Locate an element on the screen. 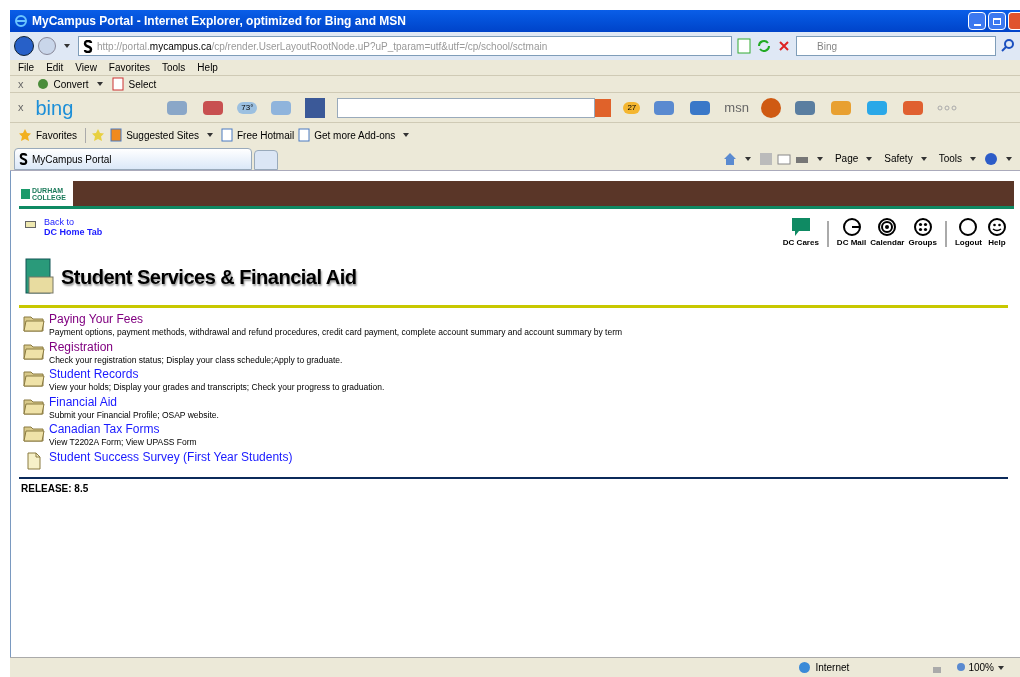 Image resolution: width=1020 pixels, height=677 pixels. convert-button: Convert is located at coordinates (71, 84).